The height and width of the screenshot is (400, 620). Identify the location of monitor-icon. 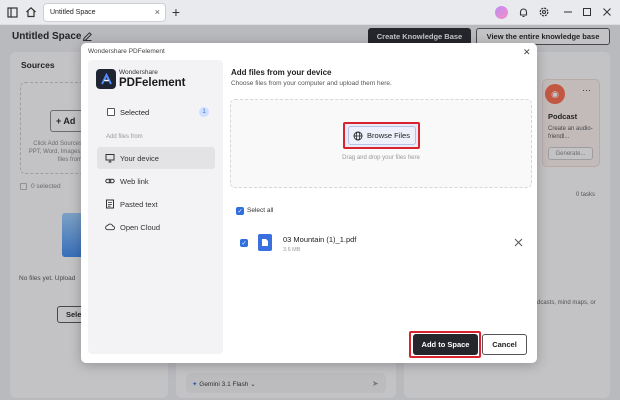
(110, 158).